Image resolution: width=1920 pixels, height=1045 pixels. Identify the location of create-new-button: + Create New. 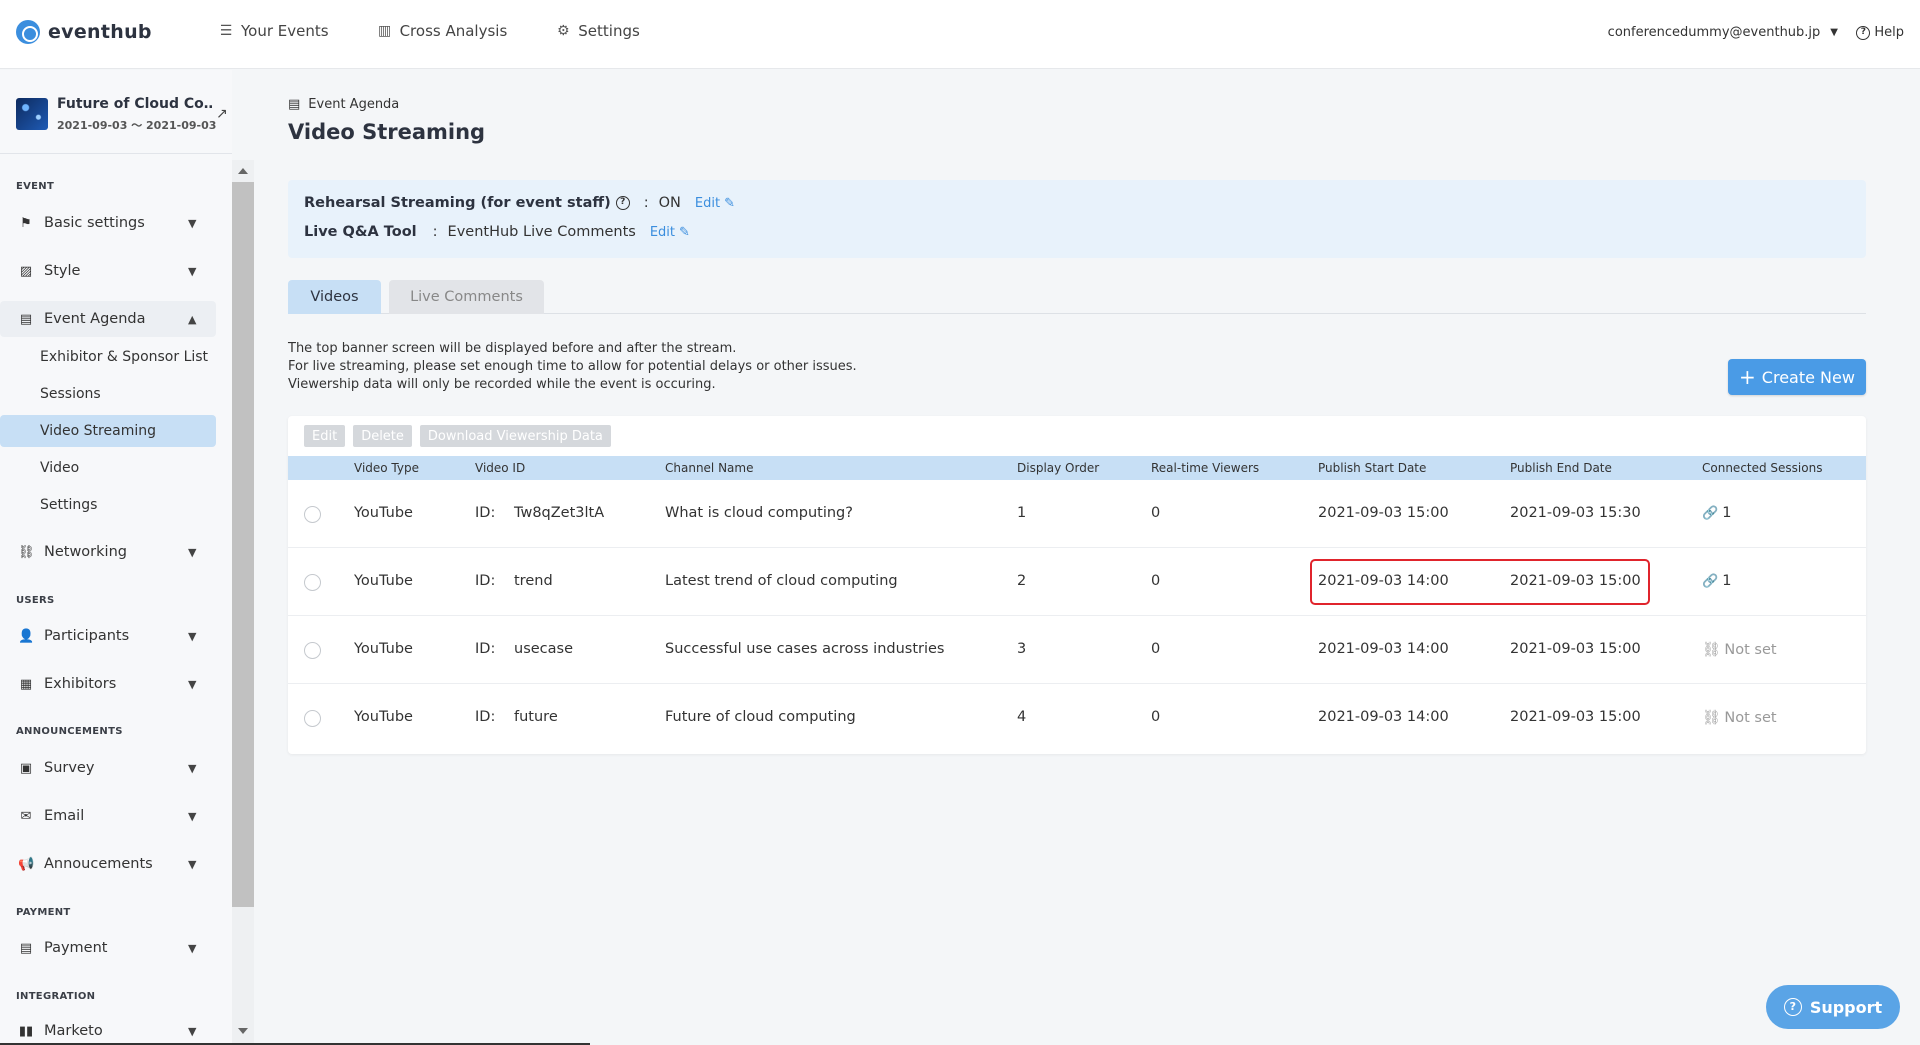
(1797, 377).